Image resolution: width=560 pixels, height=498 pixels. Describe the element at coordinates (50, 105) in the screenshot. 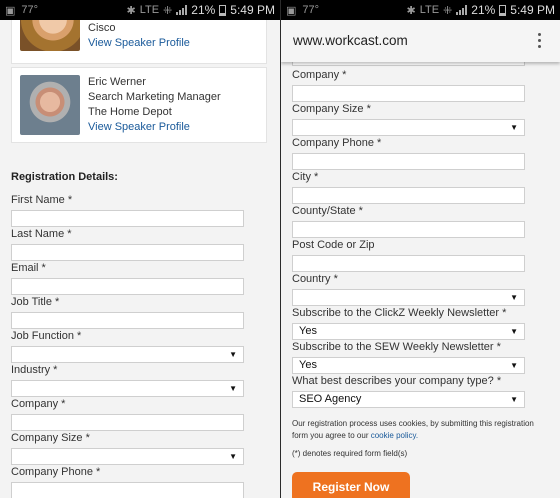

I see `speaker-photo` at that location.